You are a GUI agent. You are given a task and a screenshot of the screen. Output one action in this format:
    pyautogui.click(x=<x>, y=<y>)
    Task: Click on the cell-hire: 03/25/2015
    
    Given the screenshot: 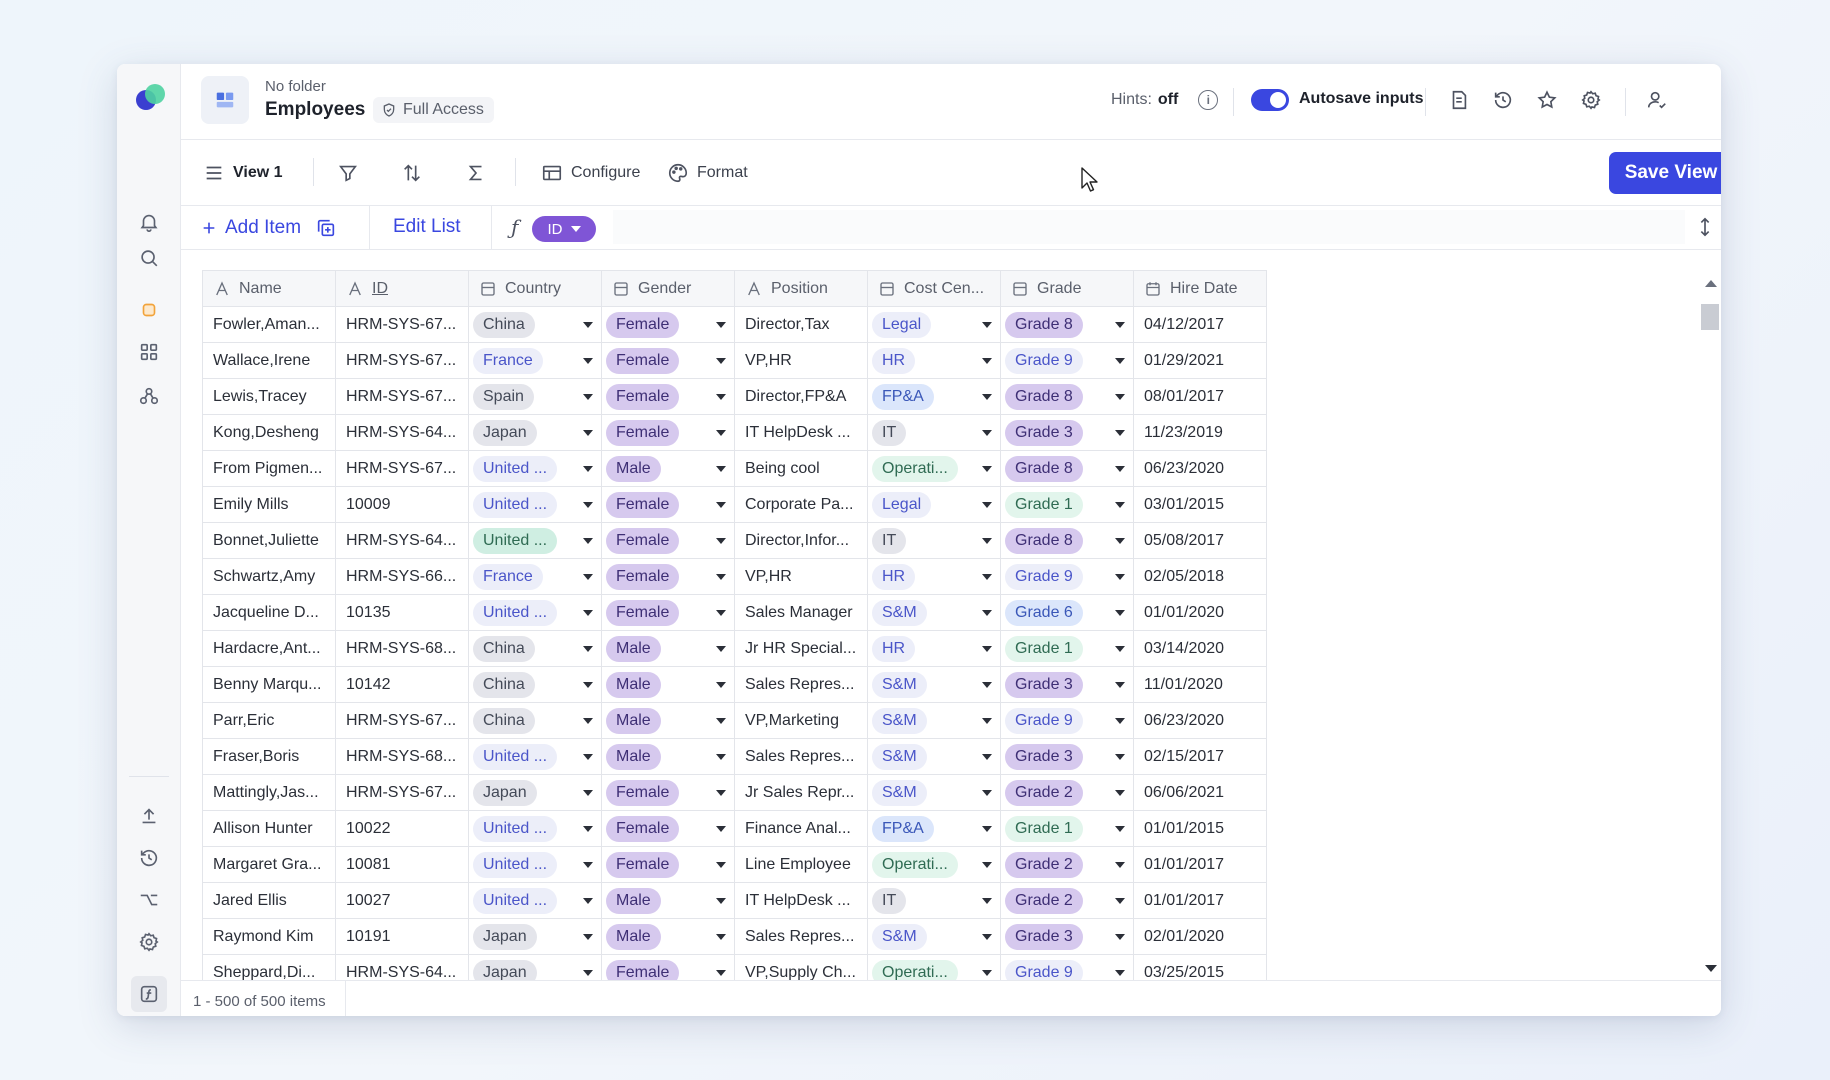 What is the action you would take?
    pyautogui.click(x=1200, y=967)
    